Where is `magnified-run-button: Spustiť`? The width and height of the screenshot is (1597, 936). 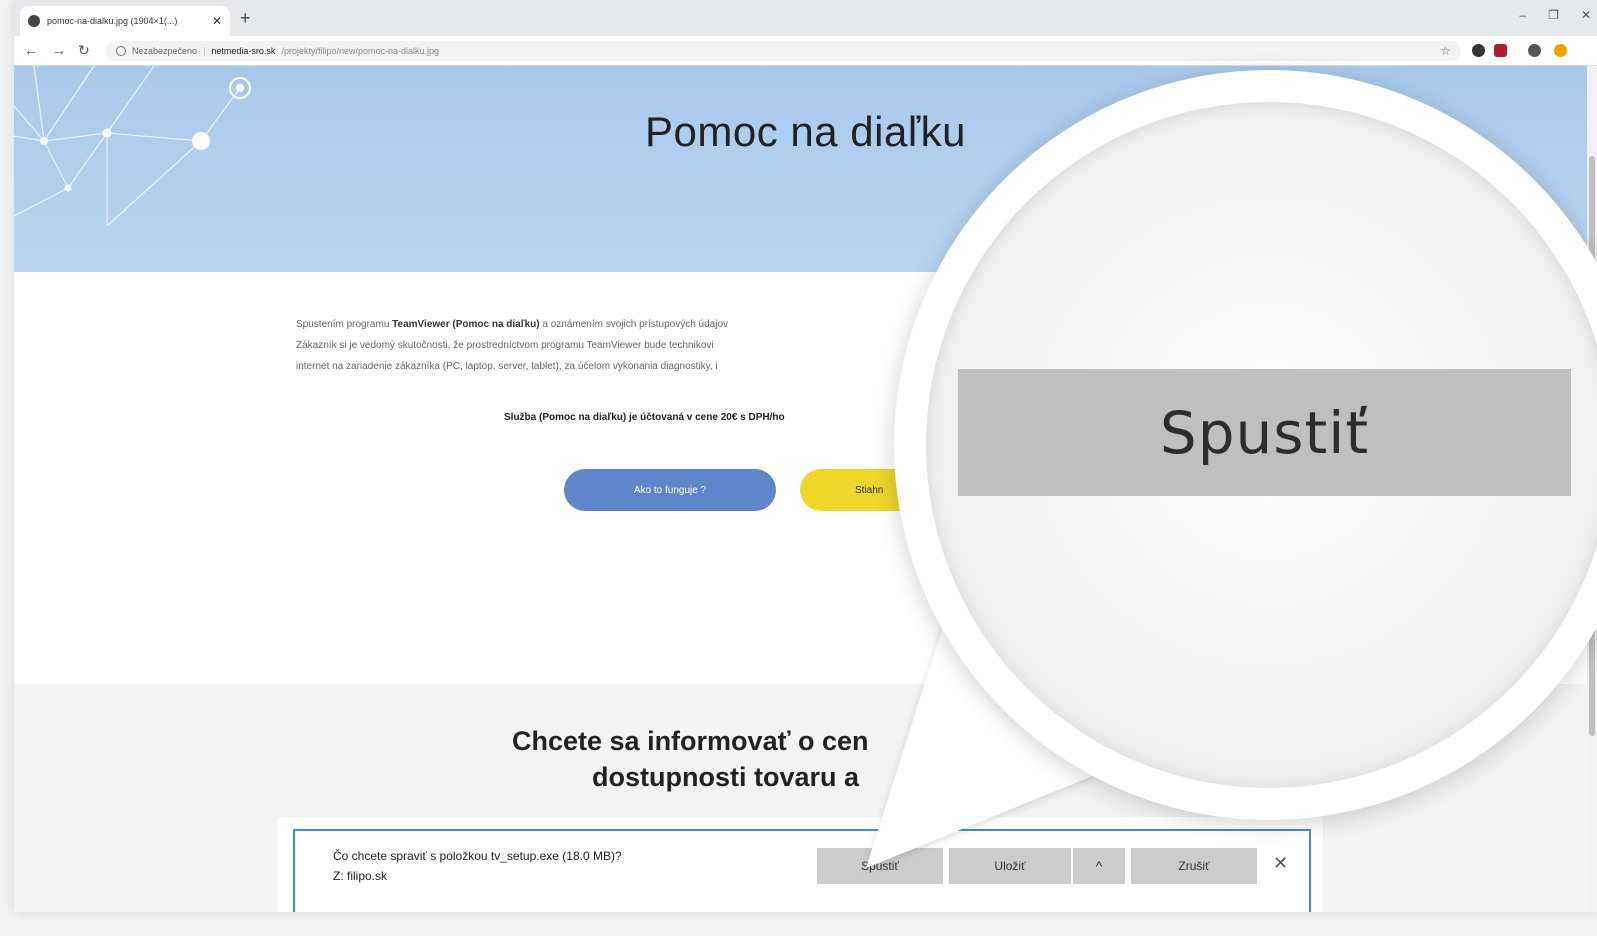 magnified-run-button: Spustiť is located at coordinates (1264, 432).